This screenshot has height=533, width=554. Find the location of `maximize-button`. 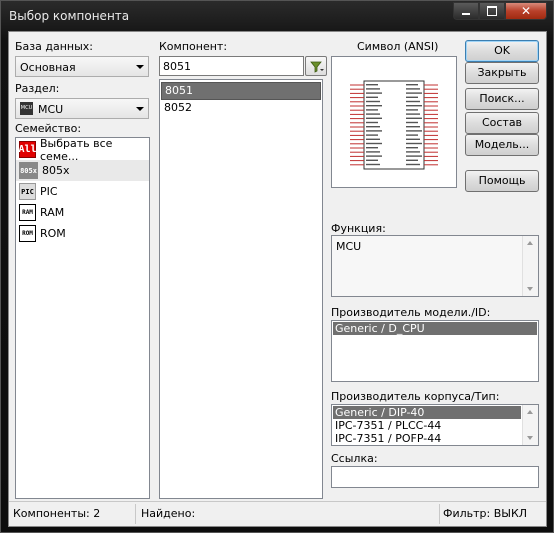

maximize-button is located at coordinates (492, 11).